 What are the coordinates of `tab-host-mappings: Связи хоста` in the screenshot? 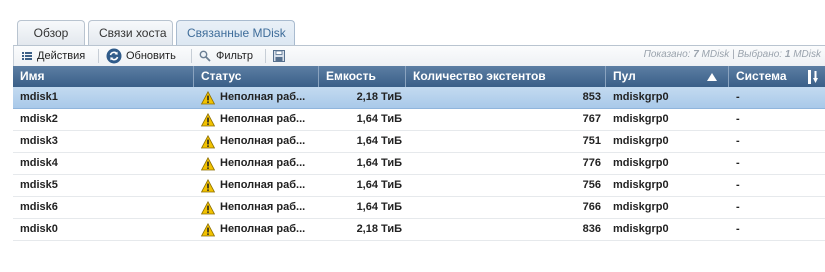 It's located at (130, 32).